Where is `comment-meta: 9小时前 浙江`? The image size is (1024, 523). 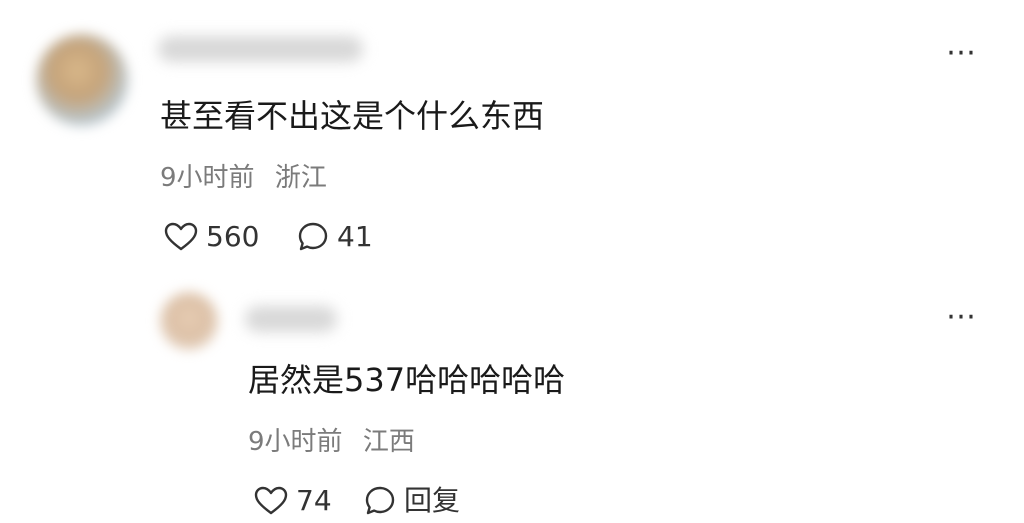 comment-meta: 9小时前 浙江 is located at coordinates (243, 178).